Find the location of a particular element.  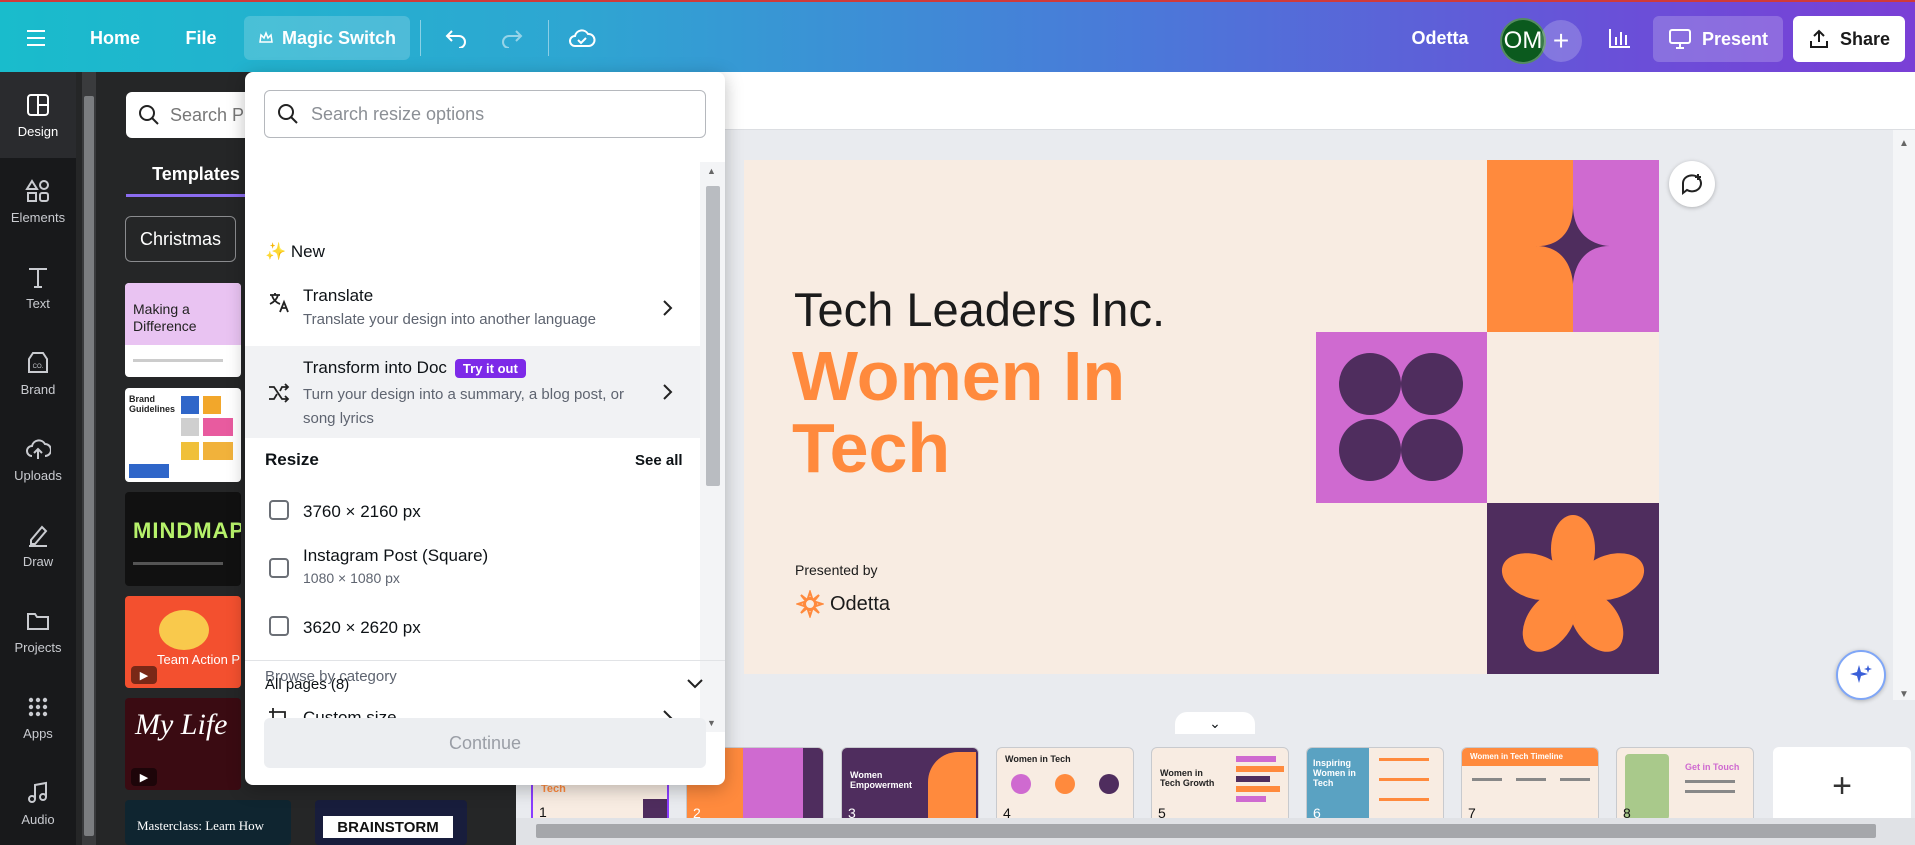

resize-option-subtitle: 1080 × 1080 px is located at coordinates (351, 578).